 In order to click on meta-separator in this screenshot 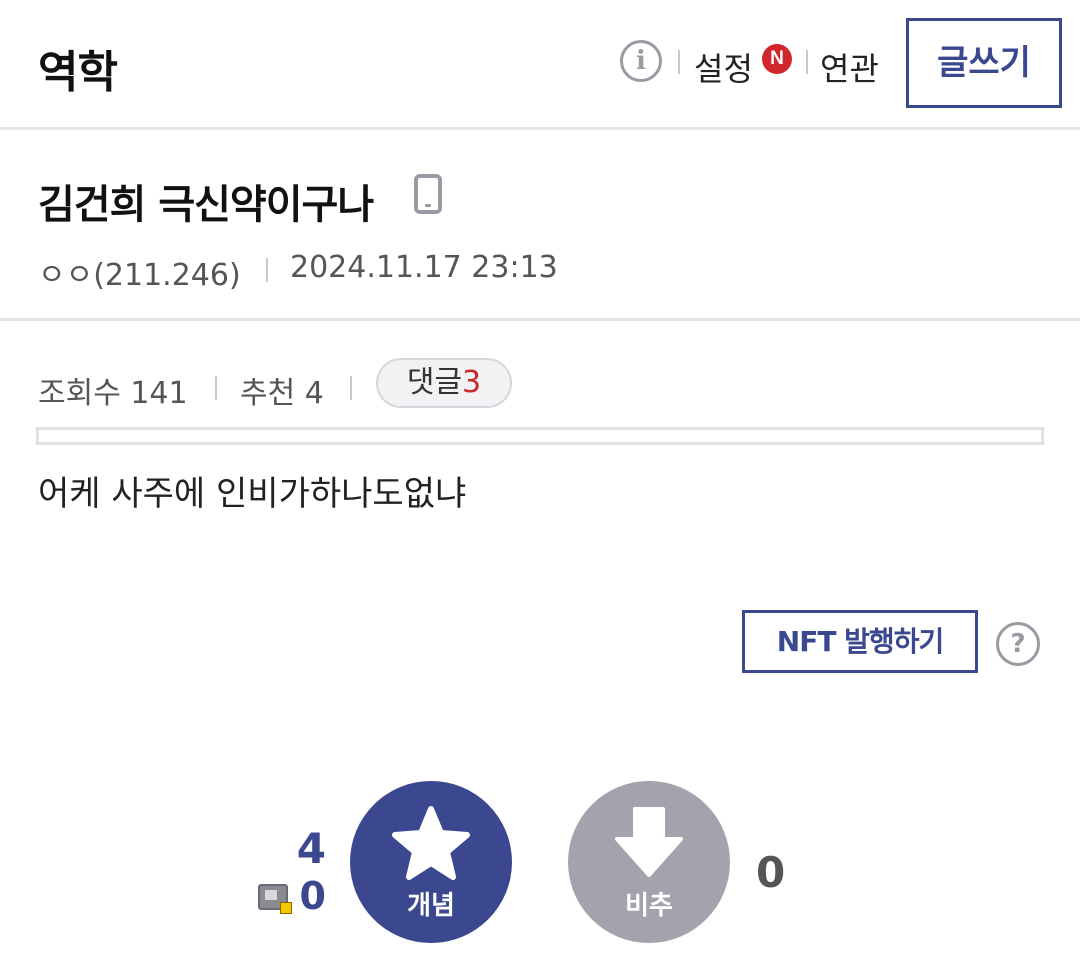, I will do `click(267, 270)`.